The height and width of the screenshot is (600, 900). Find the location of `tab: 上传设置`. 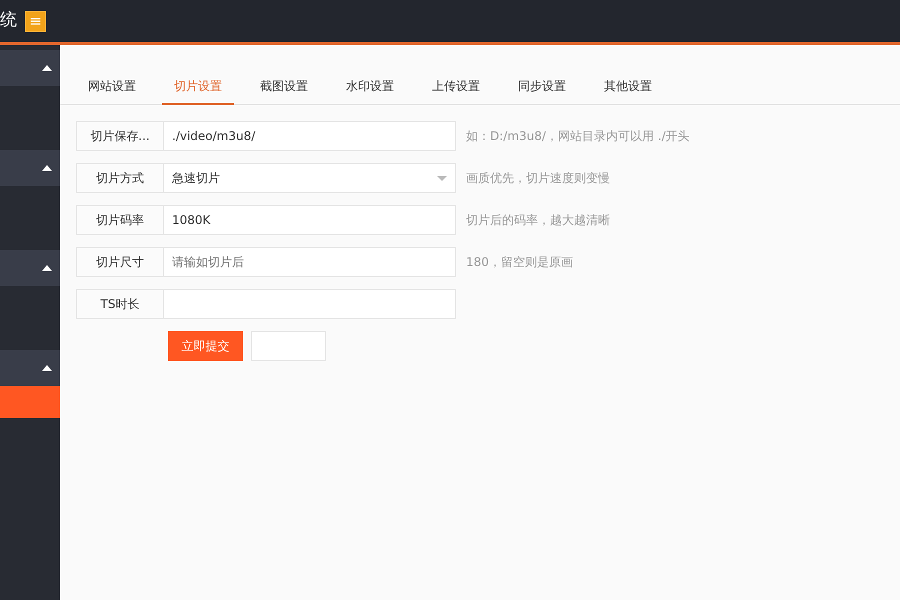

tab: 上传设置 is located at coordinates (456, 88).